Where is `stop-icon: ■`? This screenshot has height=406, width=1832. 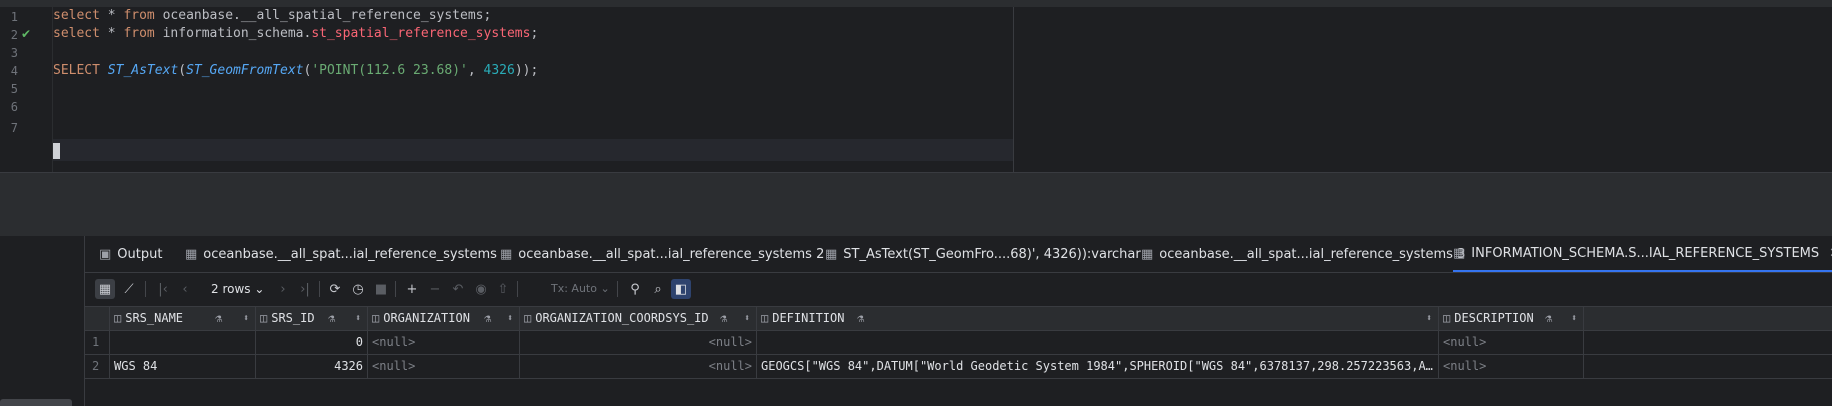
stop-icon: ■ is located at coordinates (381, 289).